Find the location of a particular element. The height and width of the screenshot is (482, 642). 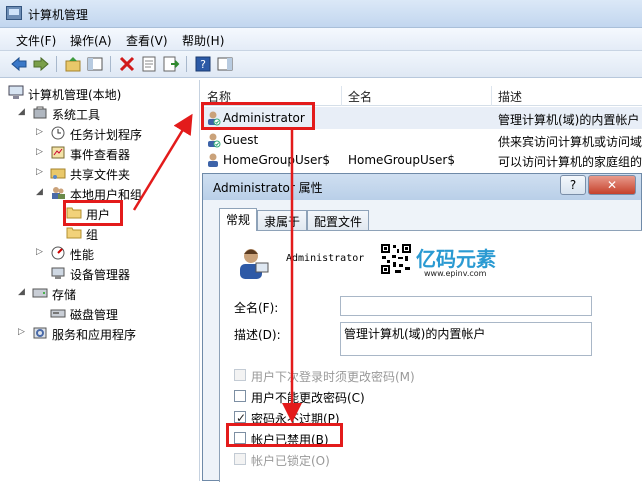

help-icon: ? is located at coordinates (203, 64).